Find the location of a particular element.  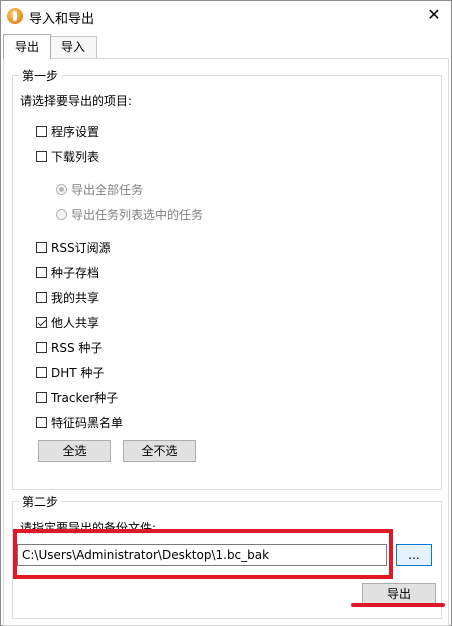

checkbox-others-shares: 他人共享 is located at coordinates (67, 322).